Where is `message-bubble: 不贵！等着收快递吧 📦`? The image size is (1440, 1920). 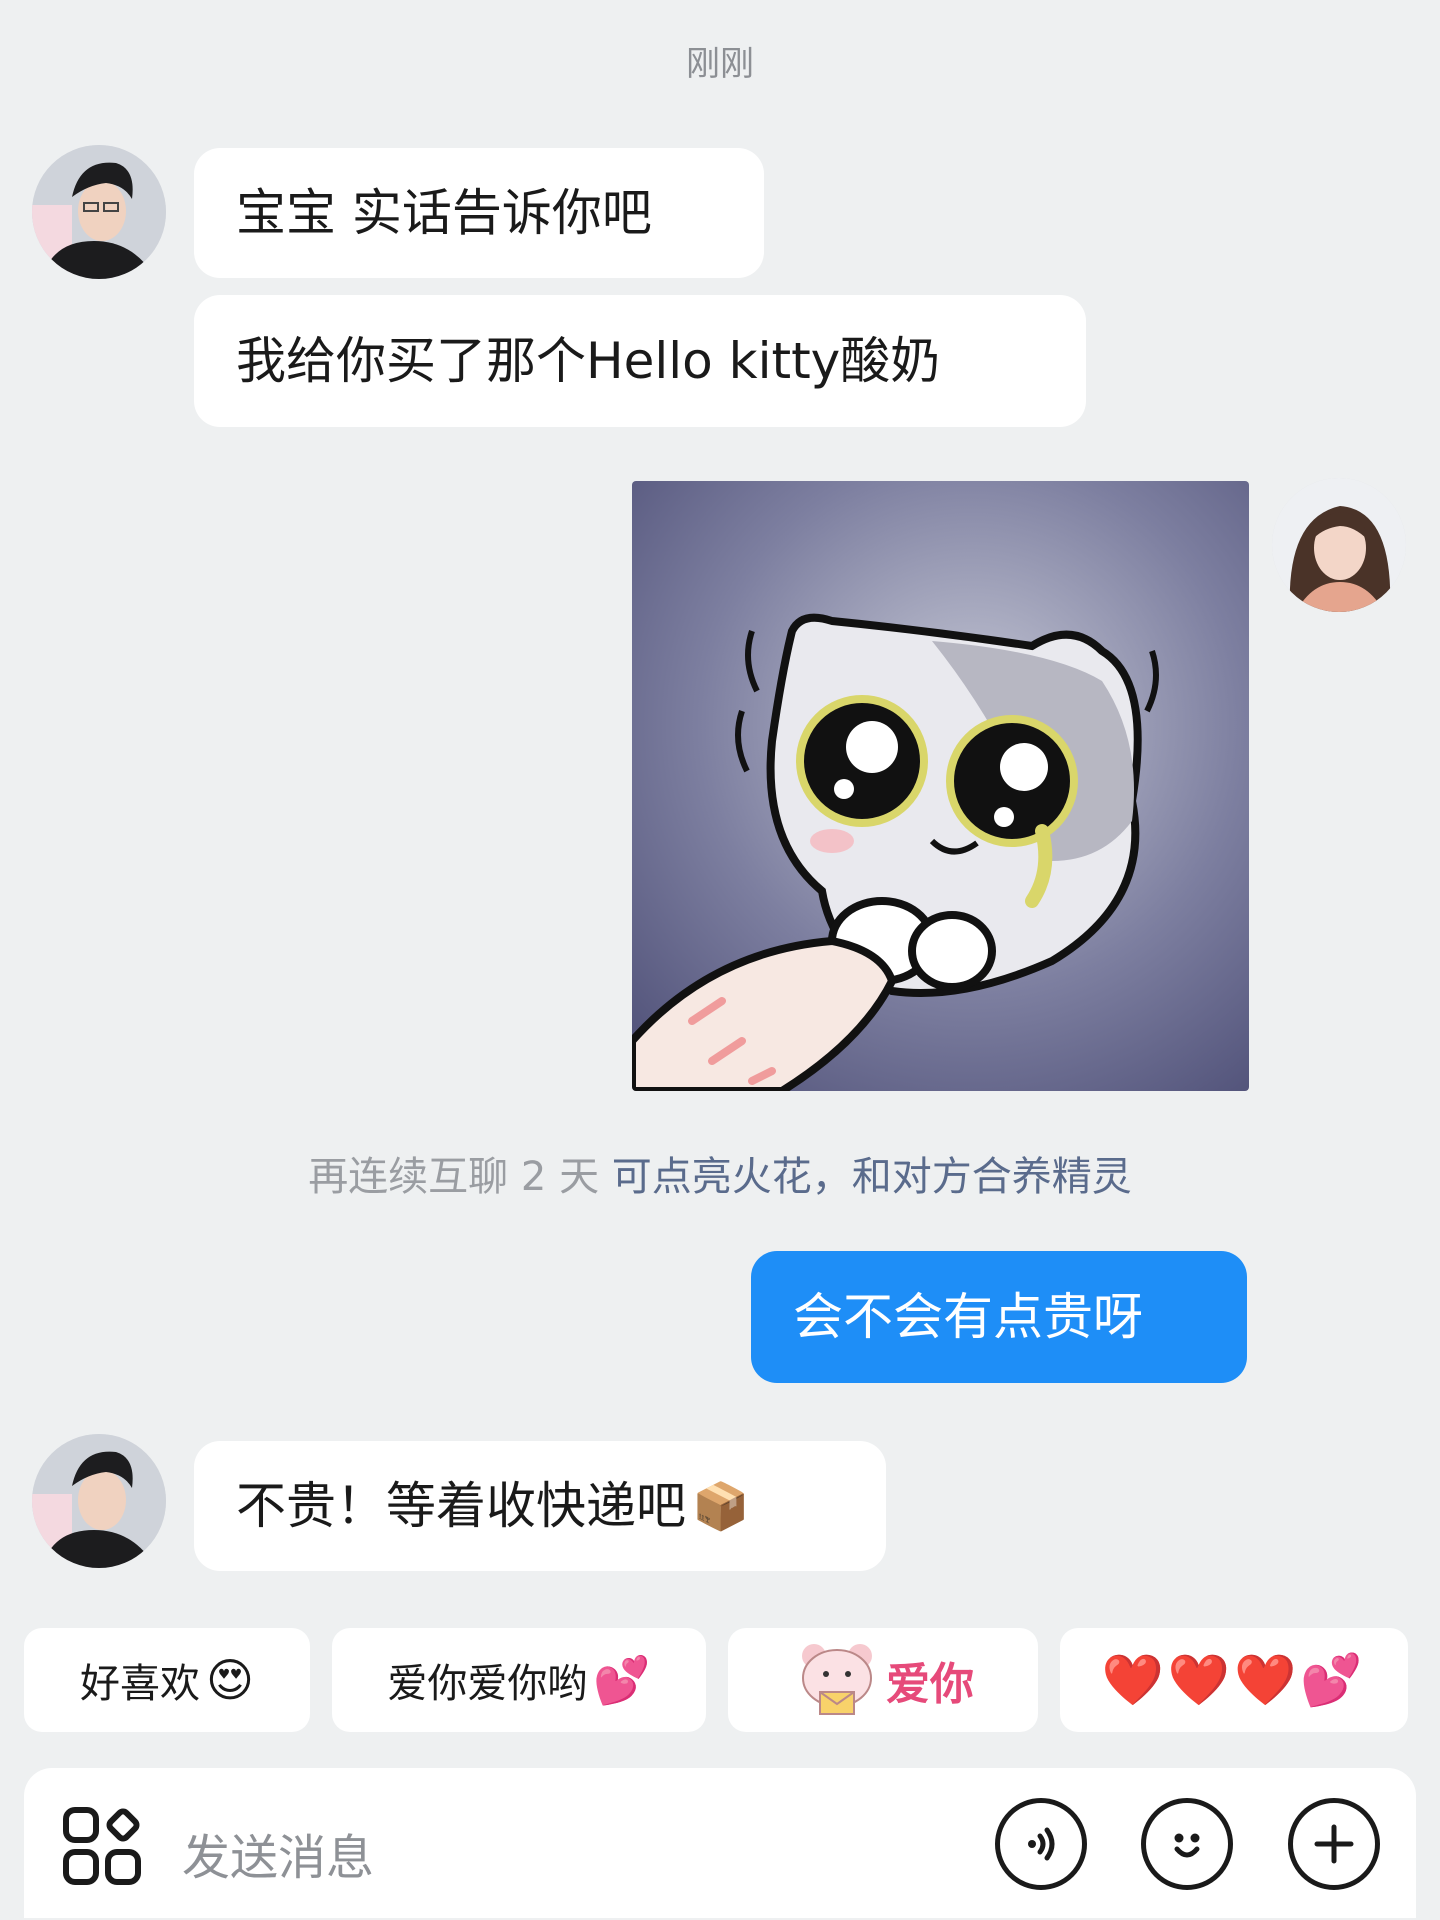
message-bubble: 不贵！等着收快递吧 📦 is located at coordinates (540, 1506).